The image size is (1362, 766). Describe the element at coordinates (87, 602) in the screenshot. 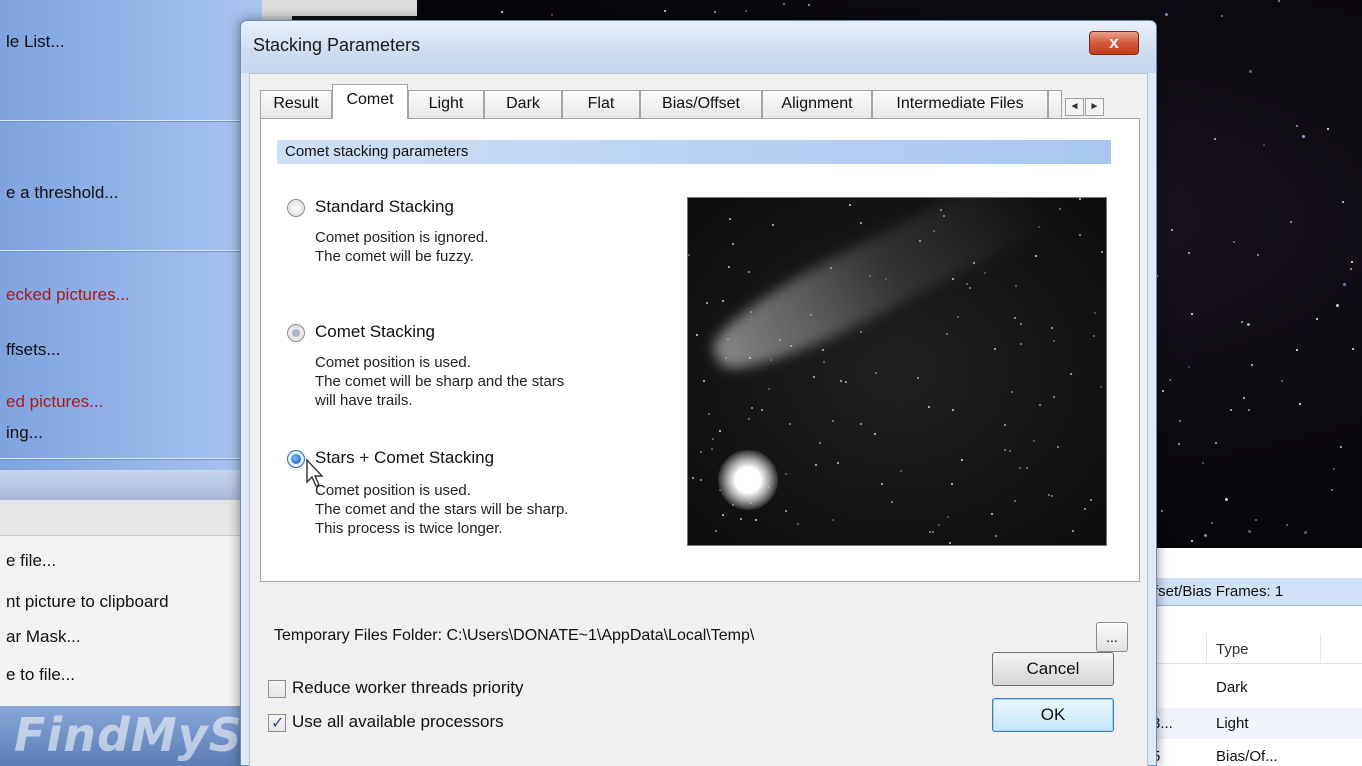

I see `sidebar-item: nt picture to clipboard` at that location.